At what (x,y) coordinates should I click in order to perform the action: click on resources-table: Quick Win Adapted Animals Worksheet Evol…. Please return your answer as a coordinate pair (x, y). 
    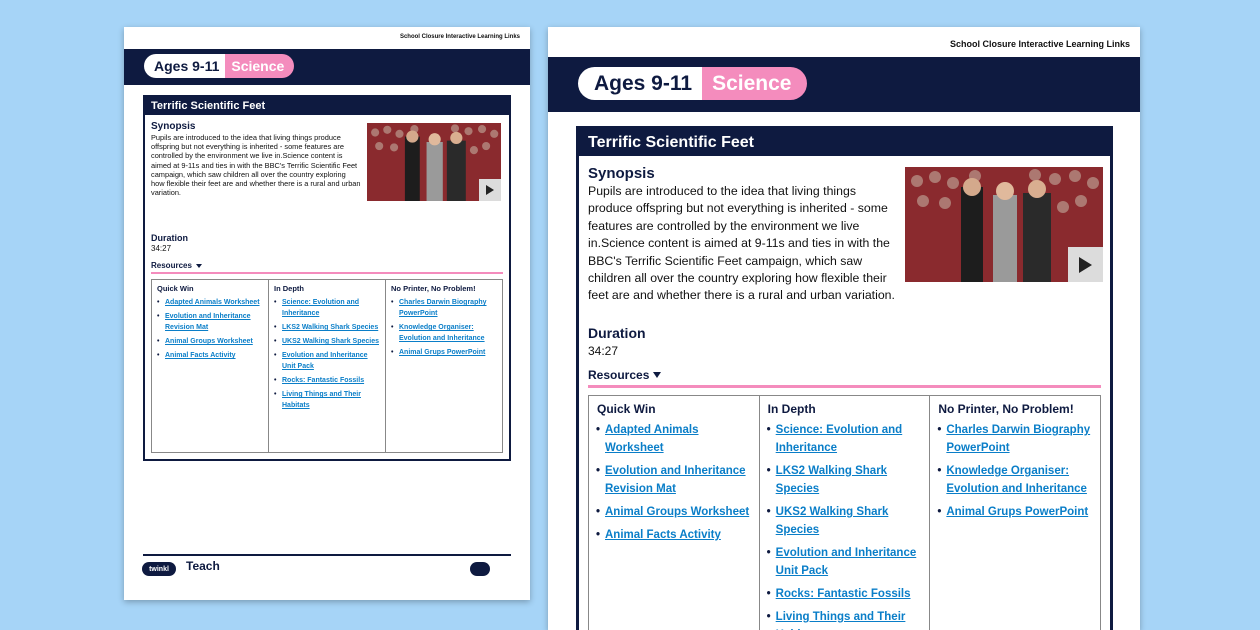
    Looking at the image, I should click on (327, 366).